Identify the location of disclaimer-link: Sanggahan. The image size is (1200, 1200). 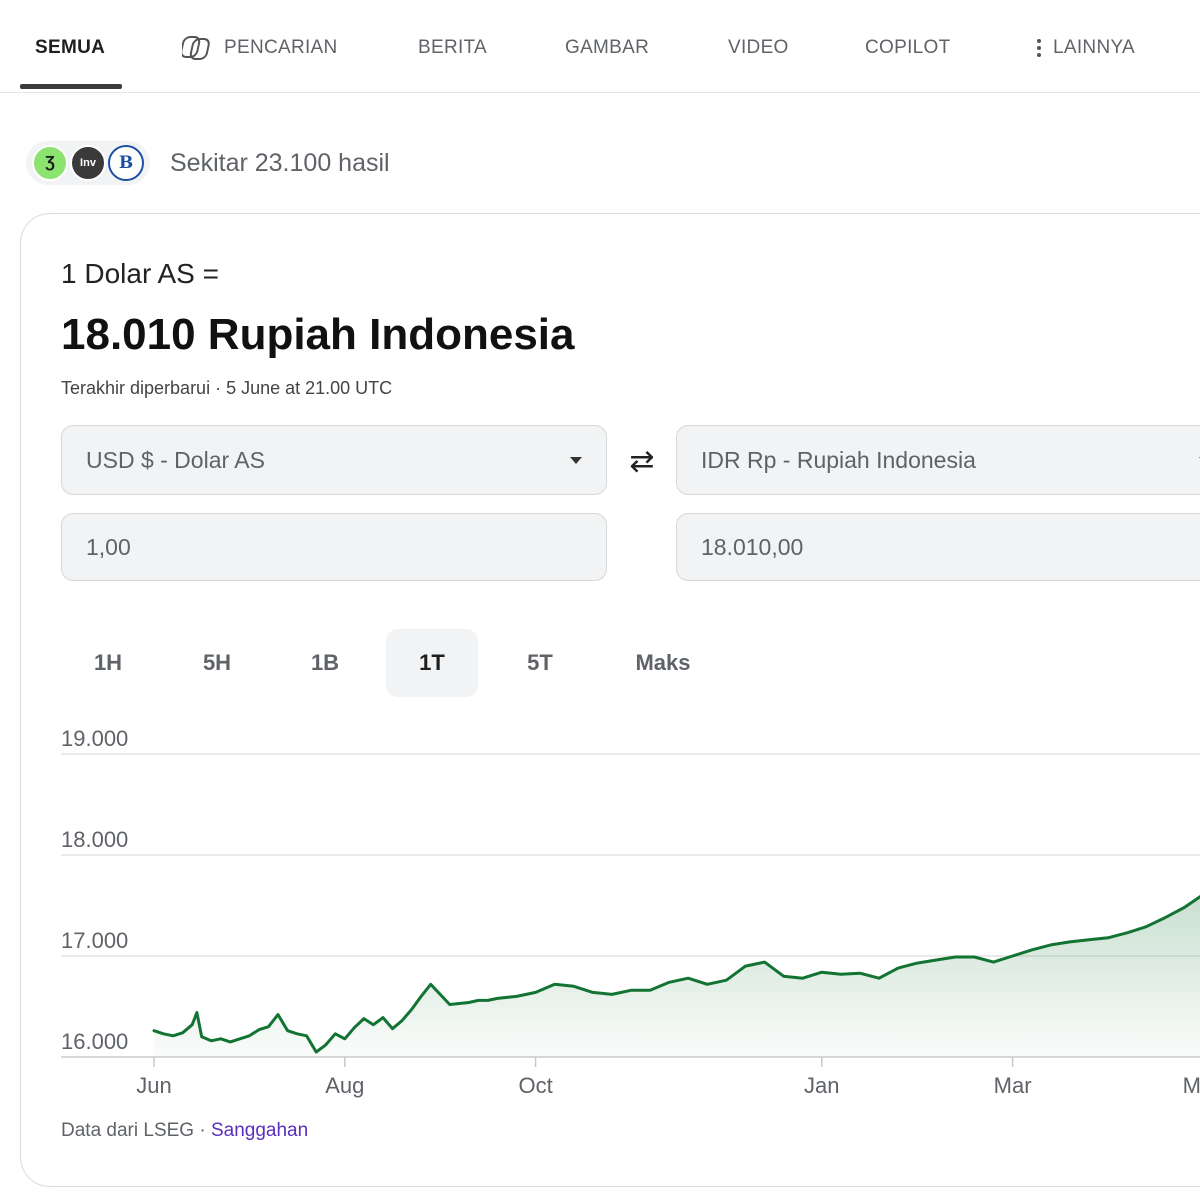
(259, 1130).